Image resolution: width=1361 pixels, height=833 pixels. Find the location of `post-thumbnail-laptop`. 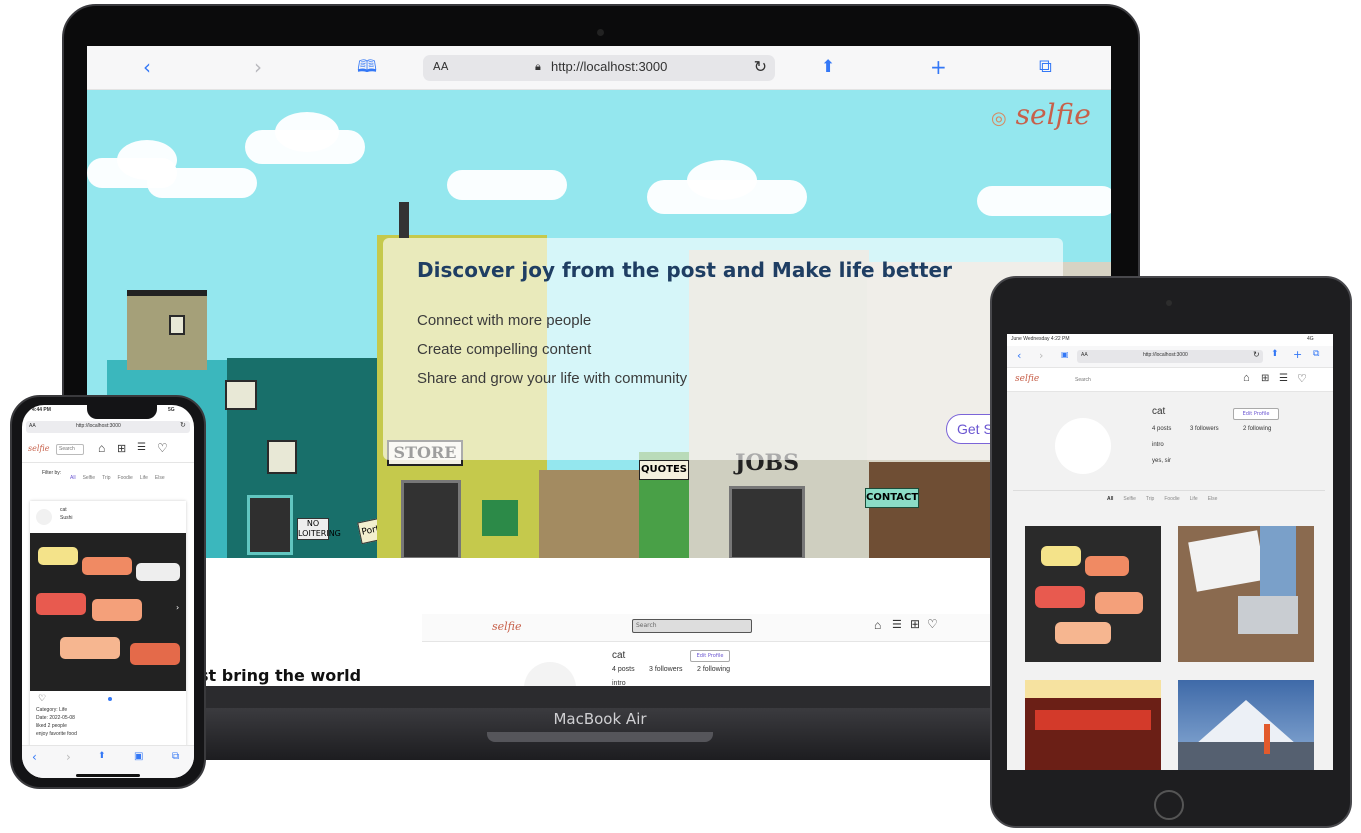

post-thumbnail-laptop is located at coordinates (1246, 594).